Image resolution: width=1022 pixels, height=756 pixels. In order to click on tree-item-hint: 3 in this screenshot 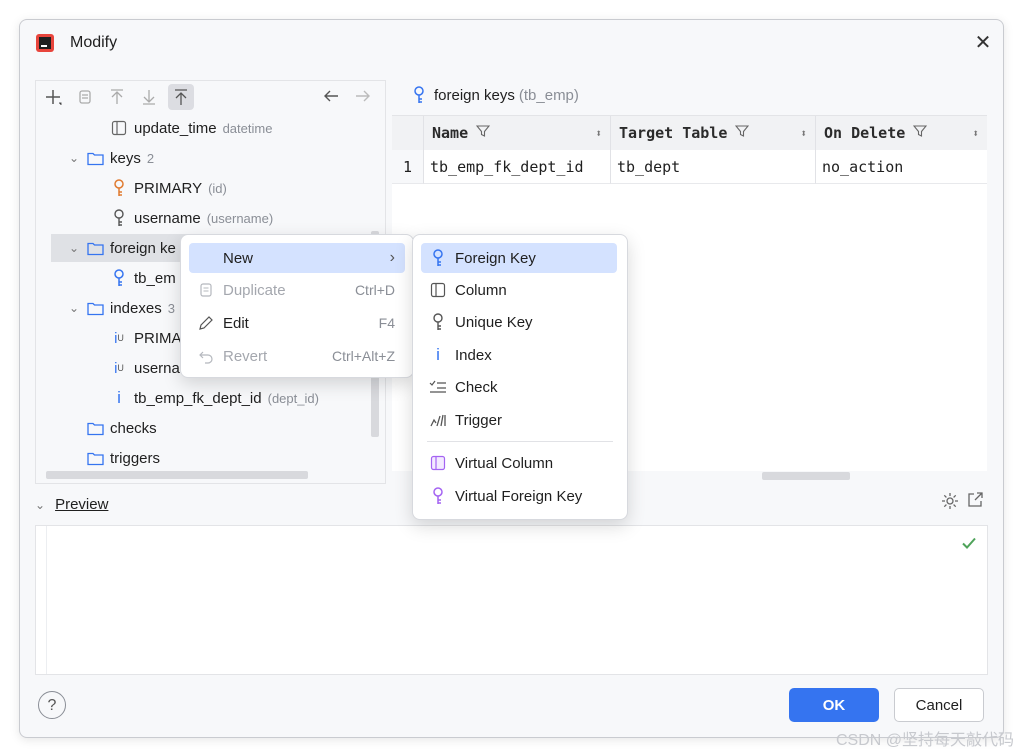, I will do `click(171, 308)`.